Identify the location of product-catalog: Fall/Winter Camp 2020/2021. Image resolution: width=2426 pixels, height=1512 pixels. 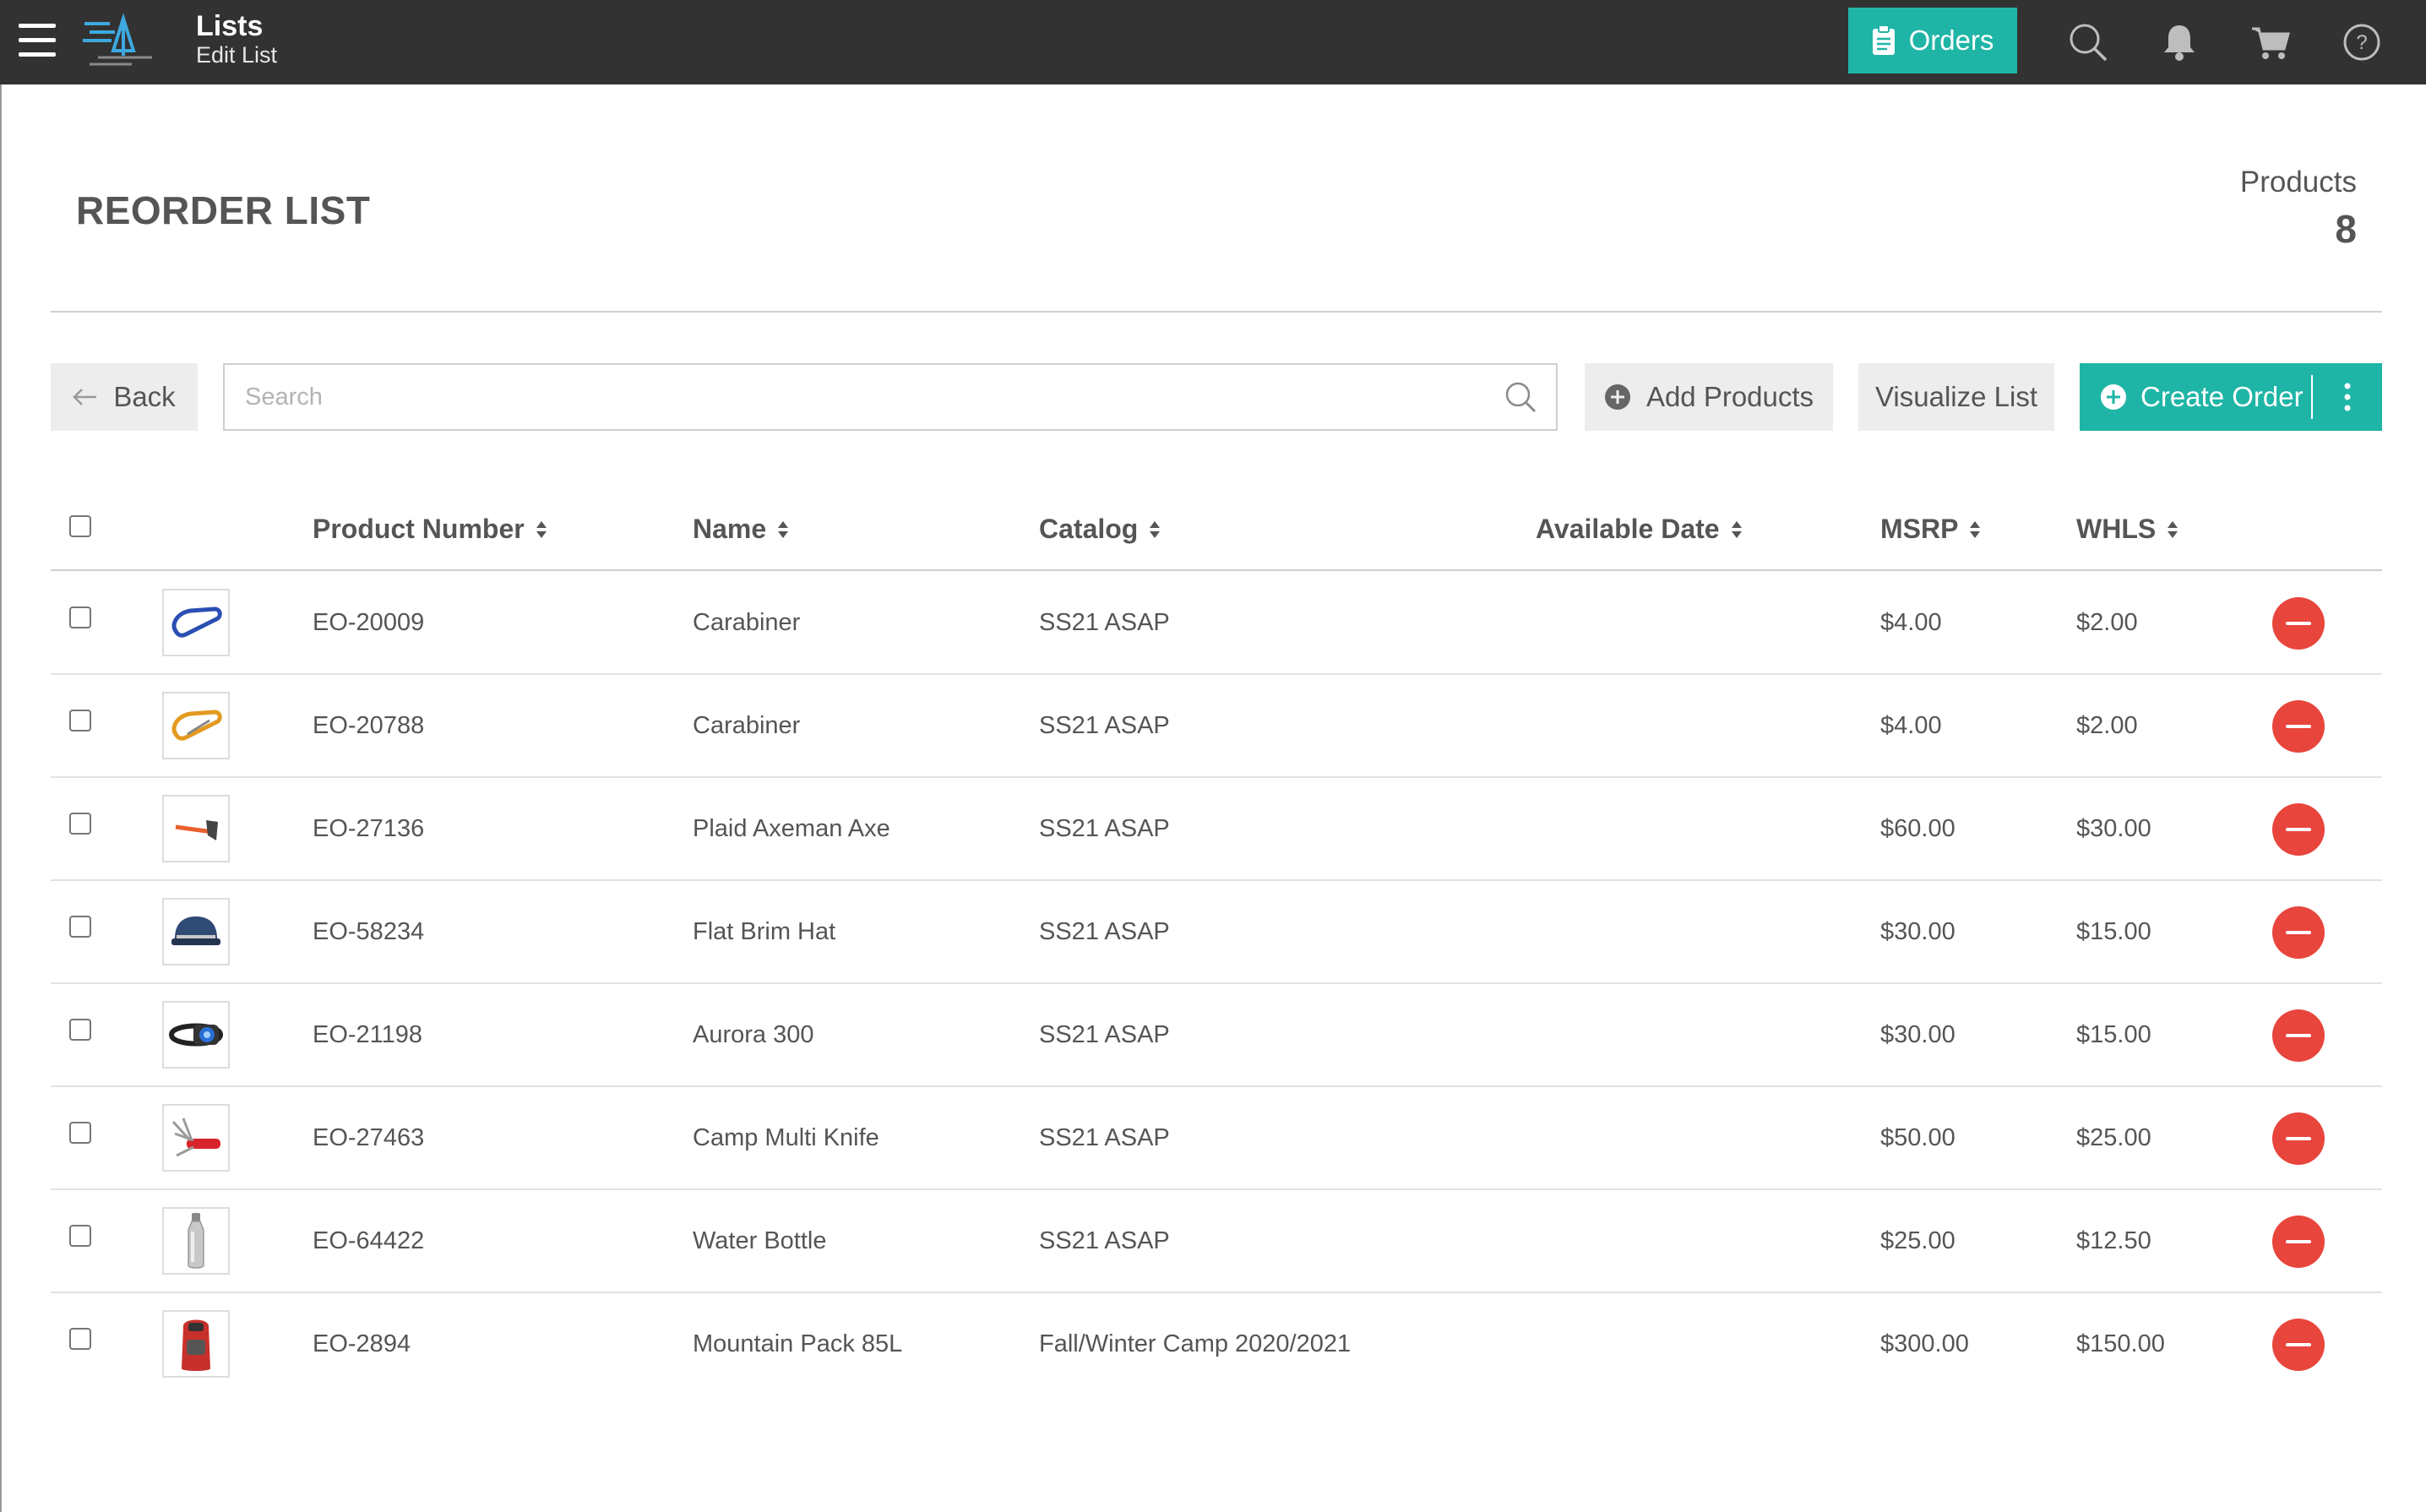
(1195, 1344).